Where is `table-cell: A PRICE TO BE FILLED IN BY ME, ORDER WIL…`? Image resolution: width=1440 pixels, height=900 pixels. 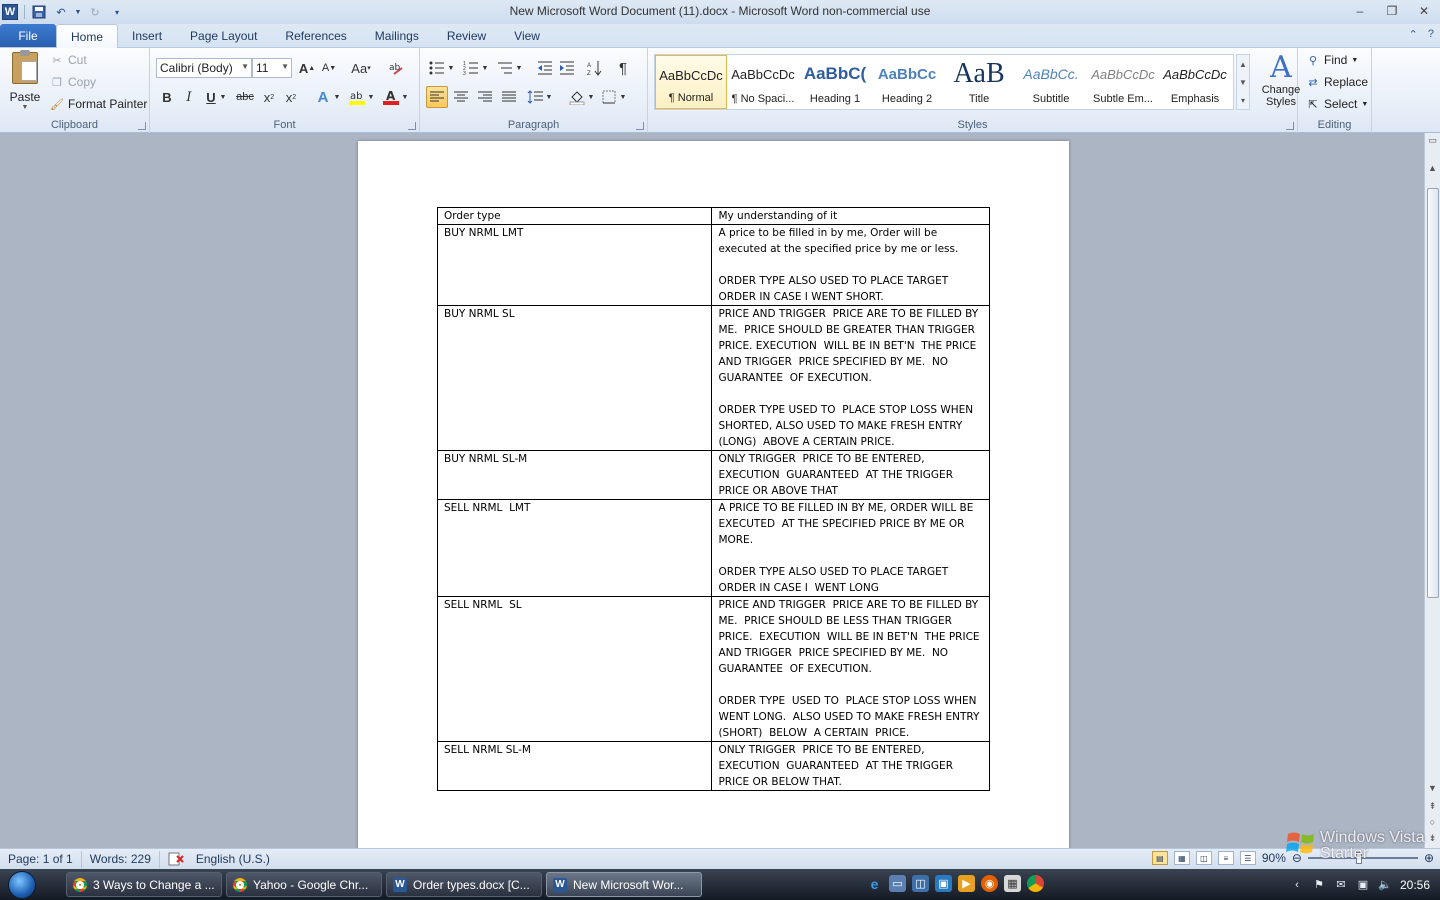
table-cell: A PRICE TO BE FILLED IN BY ME, ORDER WIL… is located at coordinates (850, 548).